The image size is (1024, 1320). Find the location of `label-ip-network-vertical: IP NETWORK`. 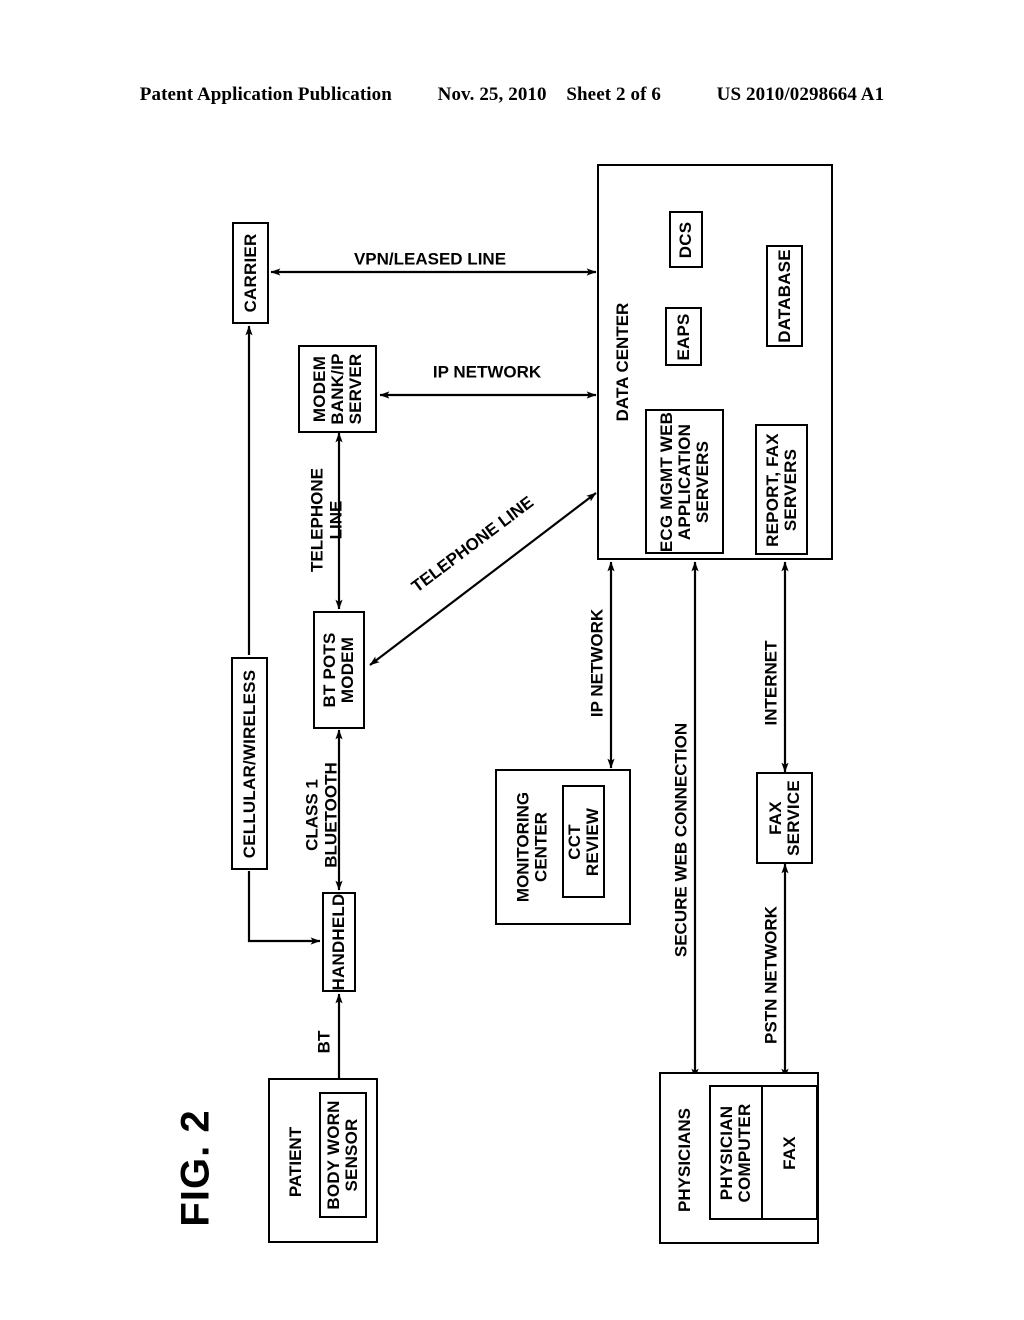

label-ip-network-vertical: IP NETWORK is located at coordinates (597, 663).